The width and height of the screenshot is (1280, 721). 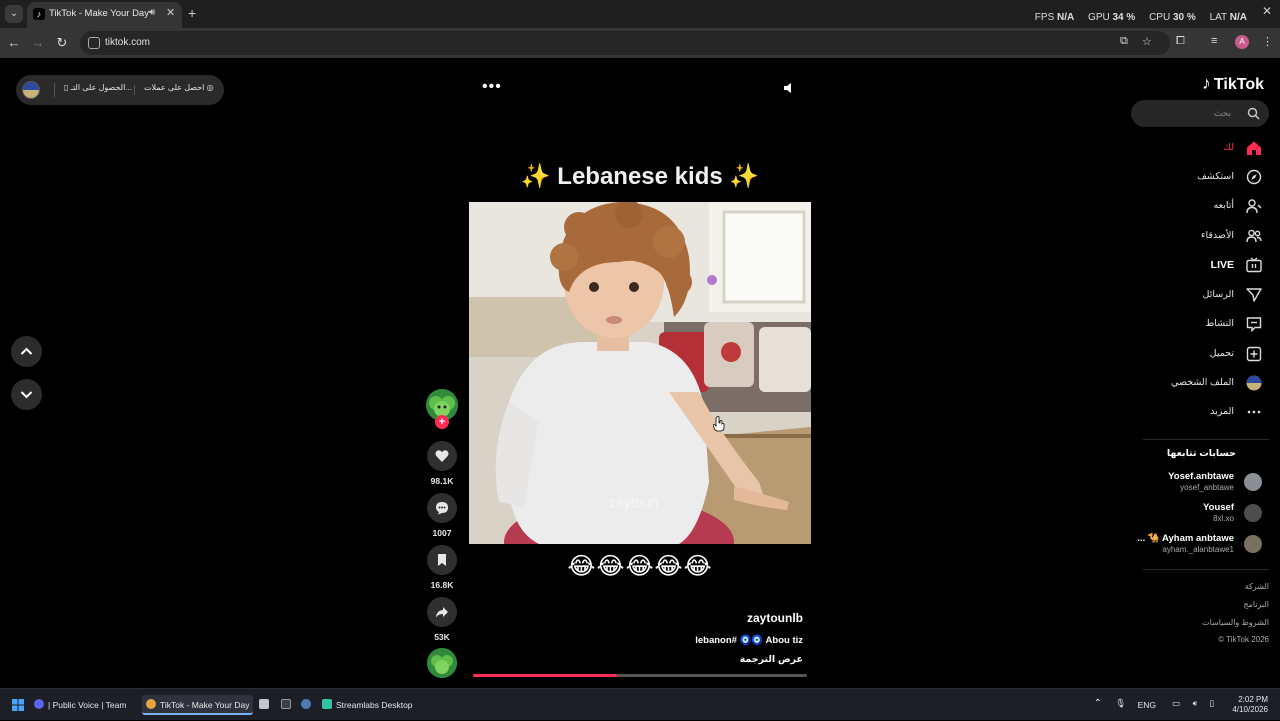 What do you see at coordinates (205, 705) in the screenshot?
I see `taskbar-app-label: TikTok - Make Your Day` at bounding box center [205, 705].